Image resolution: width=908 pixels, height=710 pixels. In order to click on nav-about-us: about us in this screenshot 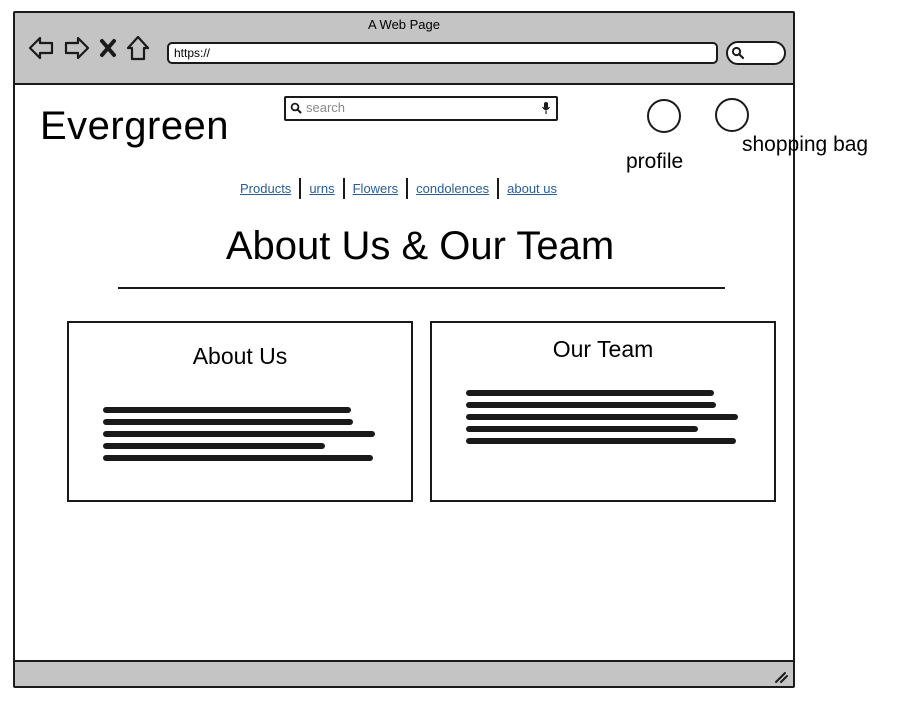, I will do `click(532, 188)`.